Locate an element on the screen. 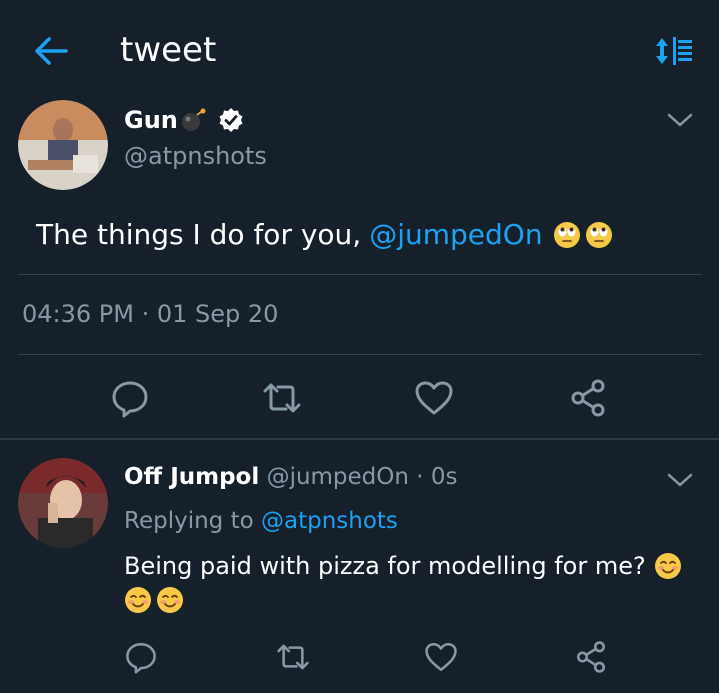 The width and height of the screenshot is (719, 693). reply-meta: @jumpedOn · 0s is located at coordinates (362, 477).